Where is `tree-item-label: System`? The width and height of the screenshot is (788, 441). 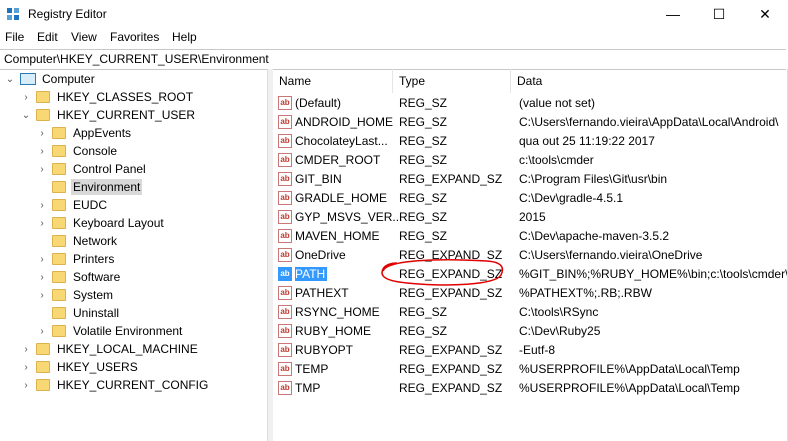 tree-item-label: System is located at coordinates (93, 295).